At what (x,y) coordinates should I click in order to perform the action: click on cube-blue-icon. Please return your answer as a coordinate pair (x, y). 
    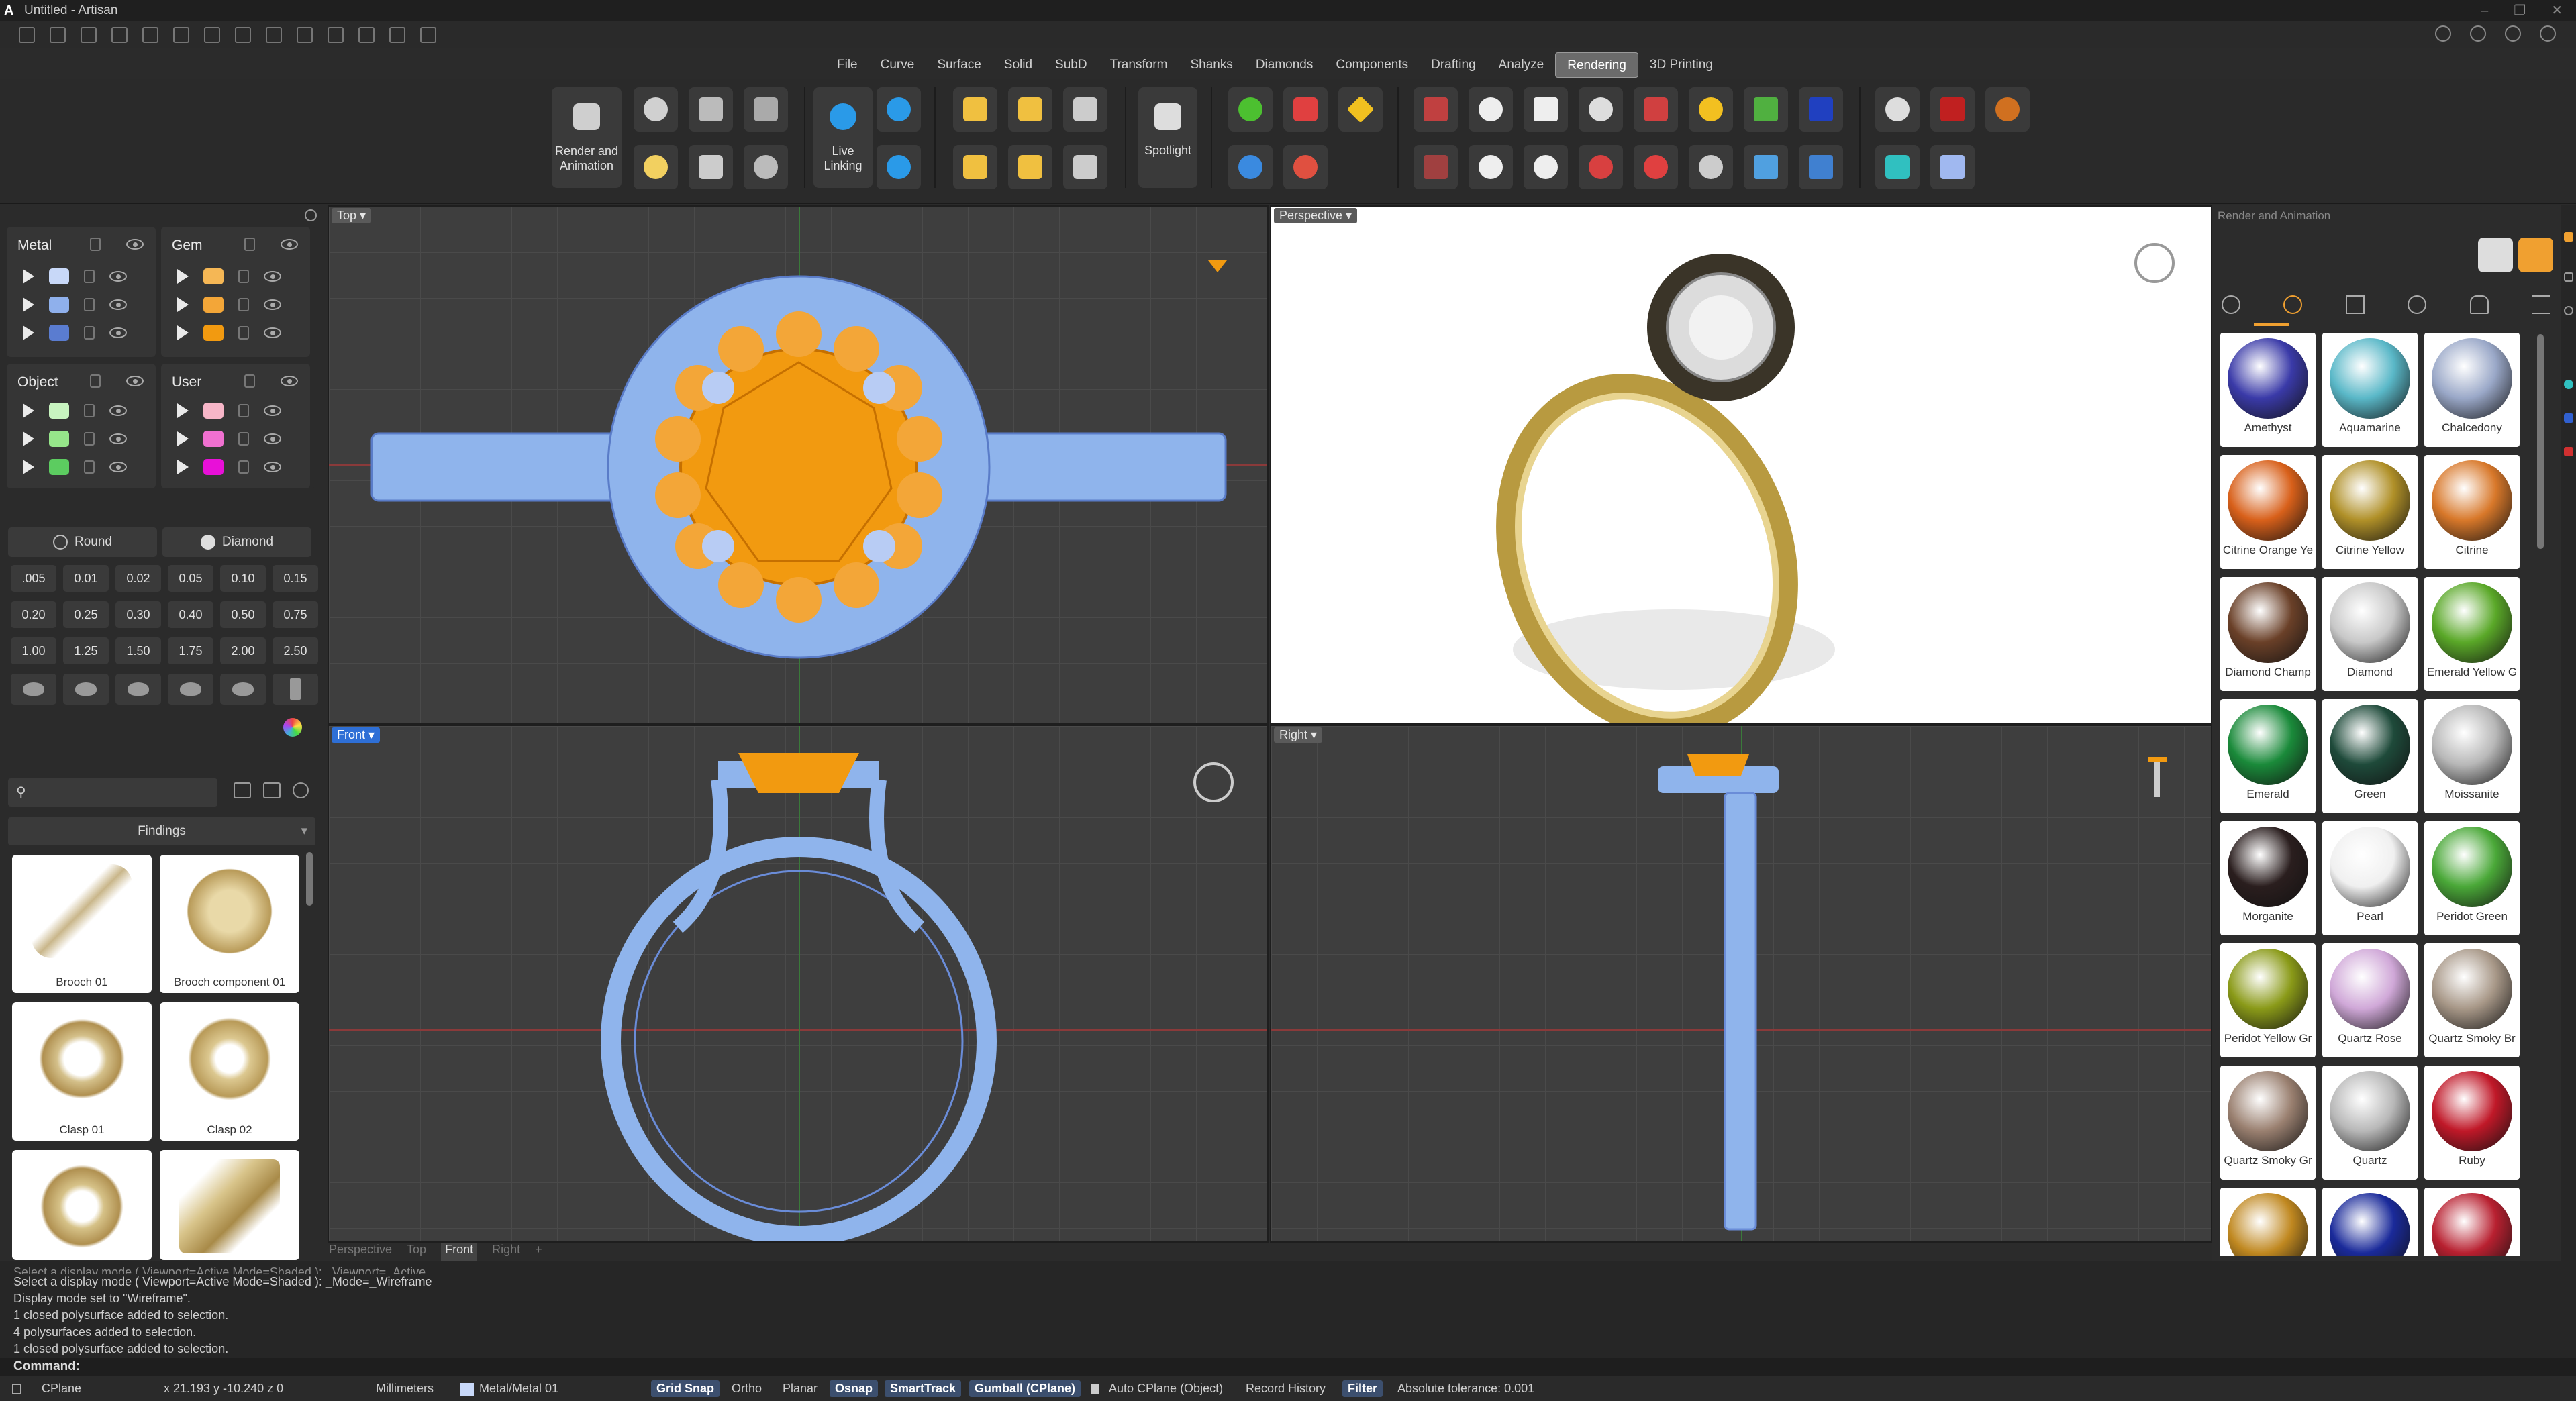
    Looking at the image, I should click on (1821, 109).